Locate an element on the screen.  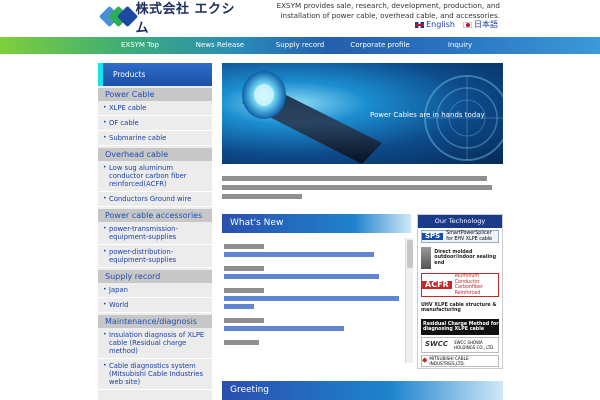
sidebar-section-power-cable: Power Cable is located at coordinates (155, 94).